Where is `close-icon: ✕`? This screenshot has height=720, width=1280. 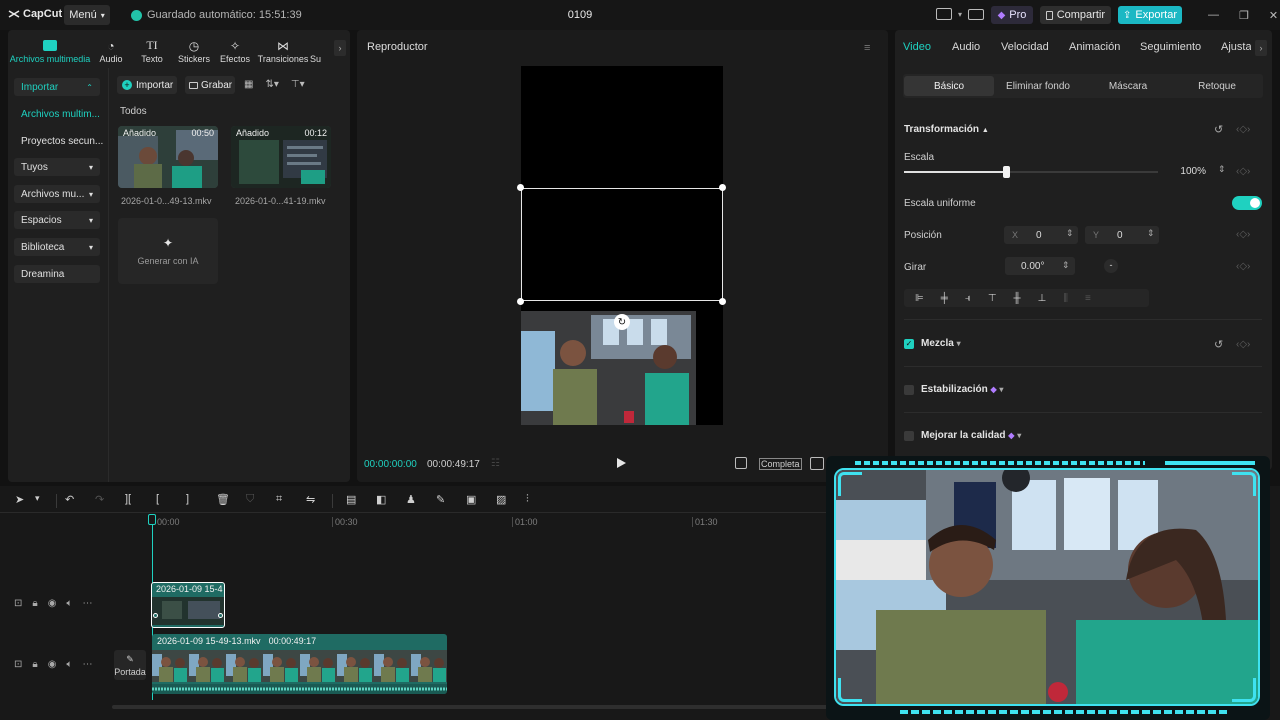 close-icon: ✕ is located at coordinates (1273, 15).